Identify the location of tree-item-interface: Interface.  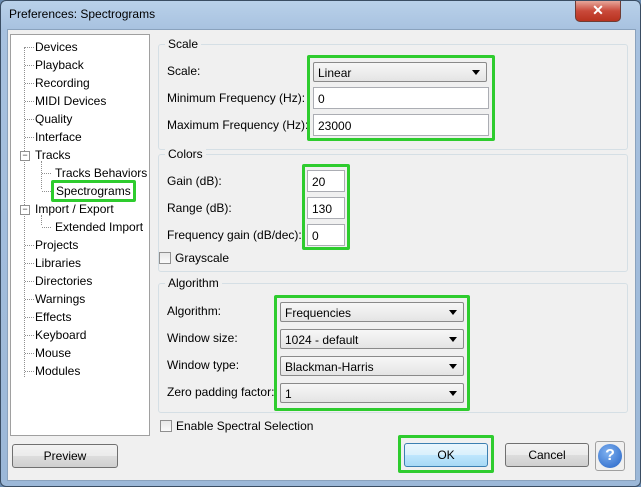
(58, 137).